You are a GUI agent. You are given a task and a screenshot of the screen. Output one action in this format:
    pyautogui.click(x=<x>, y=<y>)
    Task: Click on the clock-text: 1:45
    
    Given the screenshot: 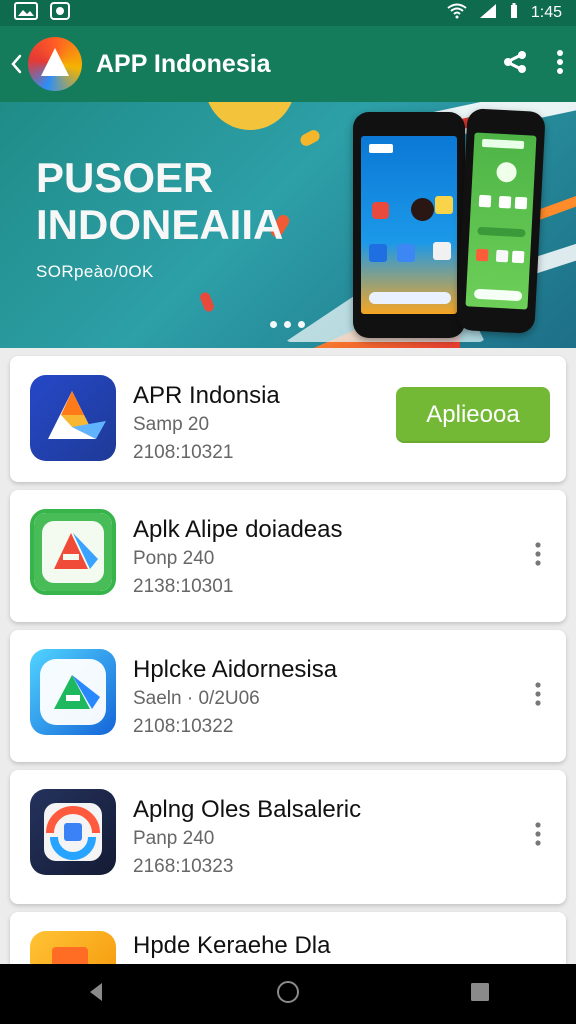 What is the action you would take?
    pyautogui.click(x=546, y=12)
    